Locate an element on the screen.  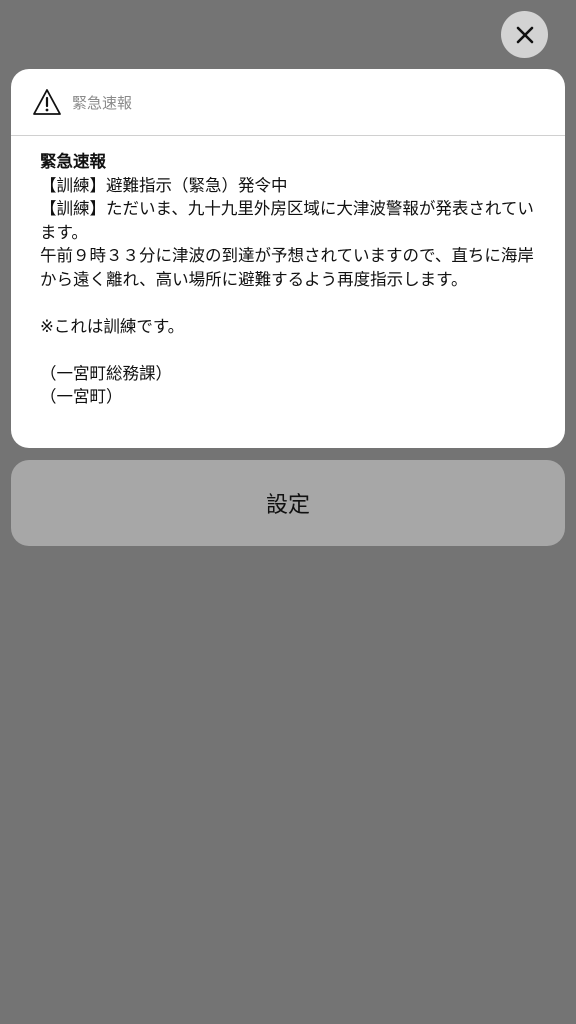
close-icon is located at coordinates (525, 35).